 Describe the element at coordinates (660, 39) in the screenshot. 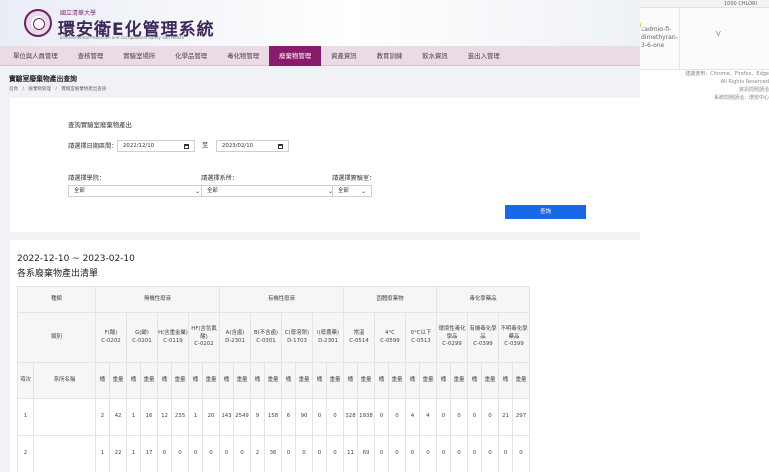

I see `background-table-cell: cadmio-fi-dimethyran-3-6-one` at that location.